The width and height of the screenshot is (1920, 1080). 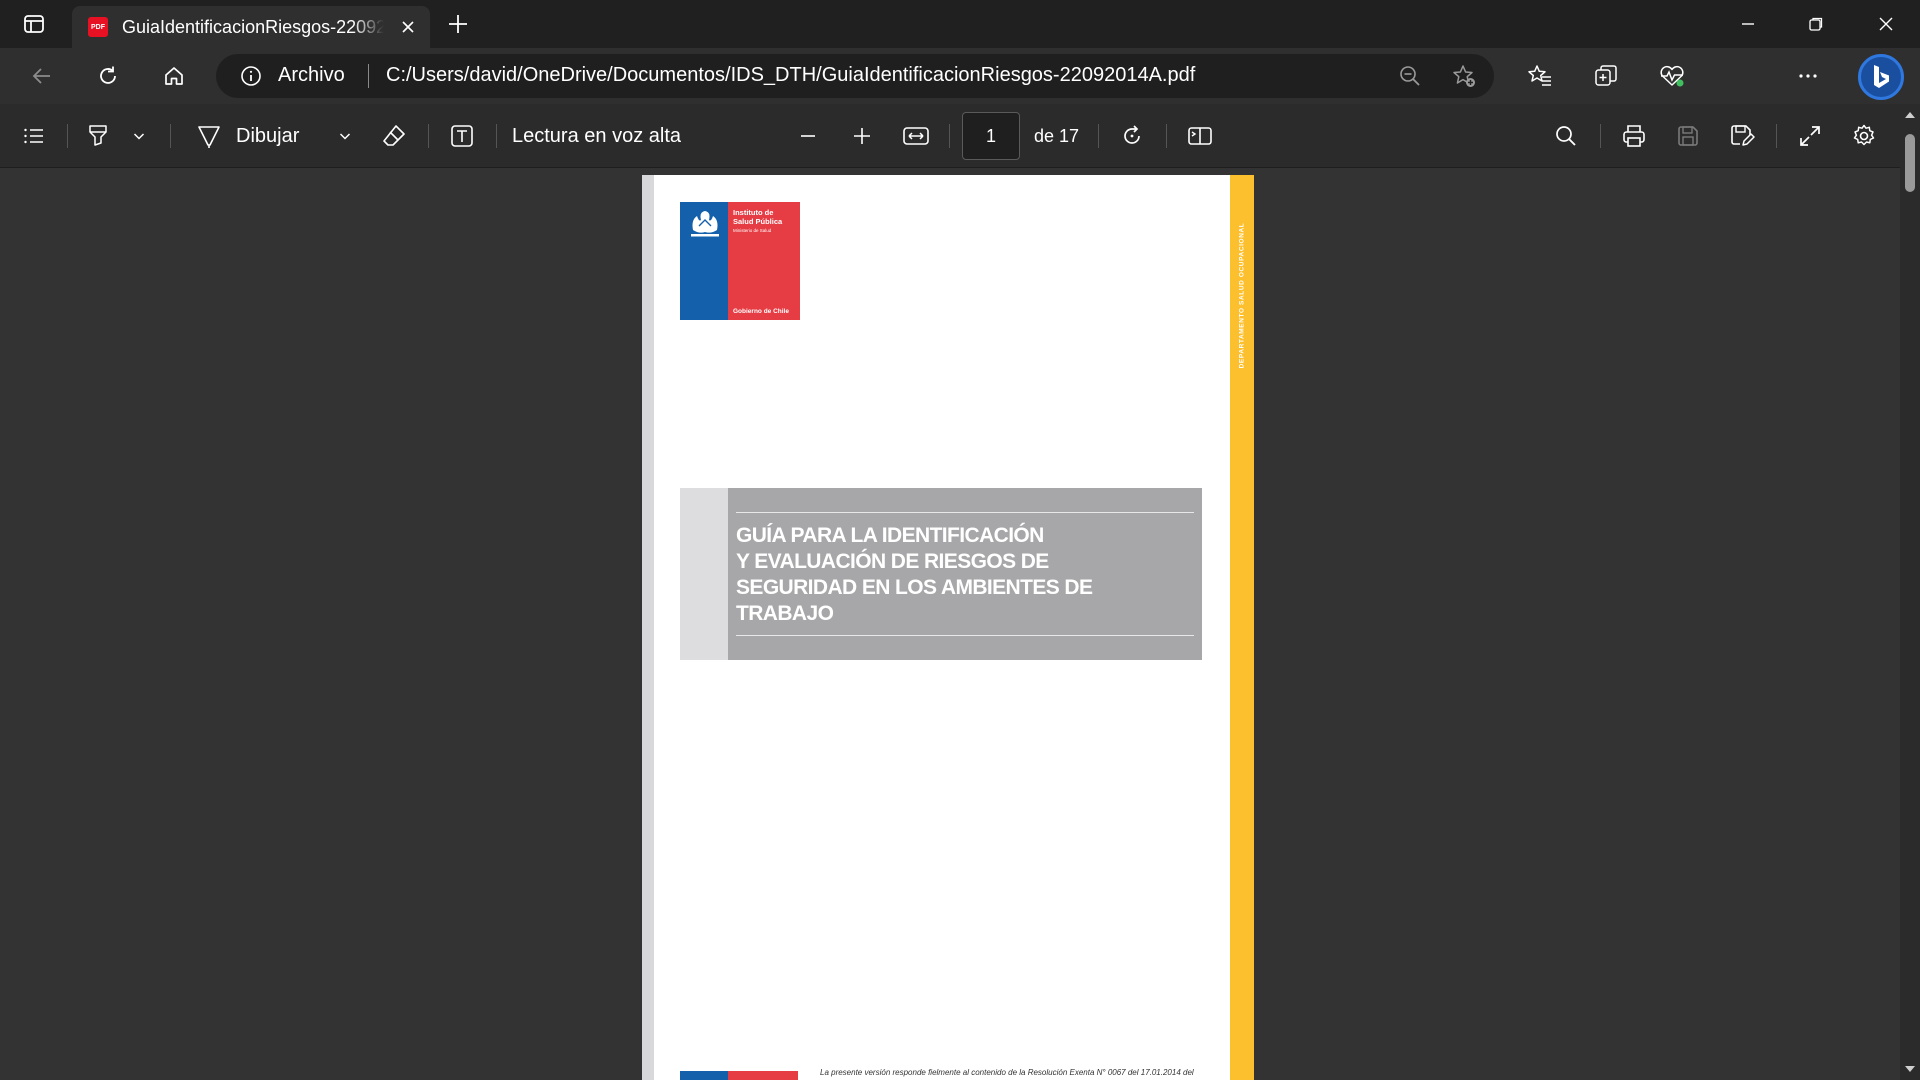 I want to click on collections-button, so click(x=1606, y=76).